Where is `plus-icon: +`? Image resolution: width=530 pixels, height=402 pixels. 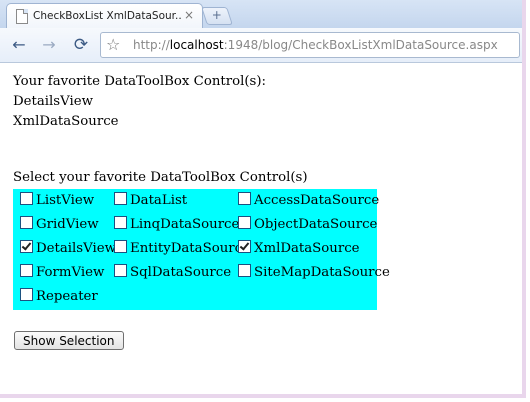
plus-icon: + is located at coordinates (216, 15).